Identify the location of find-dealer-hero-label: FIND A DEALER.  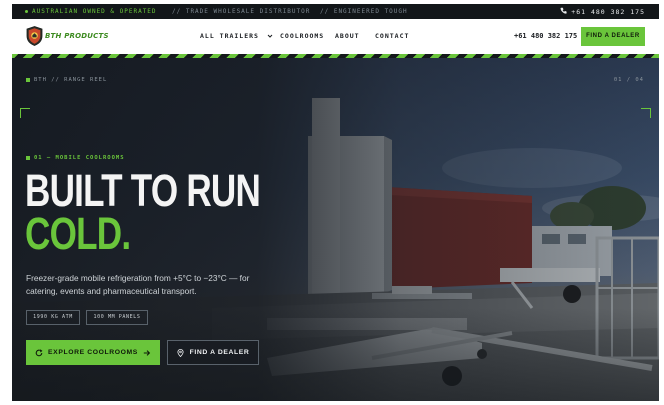
(219, 352).